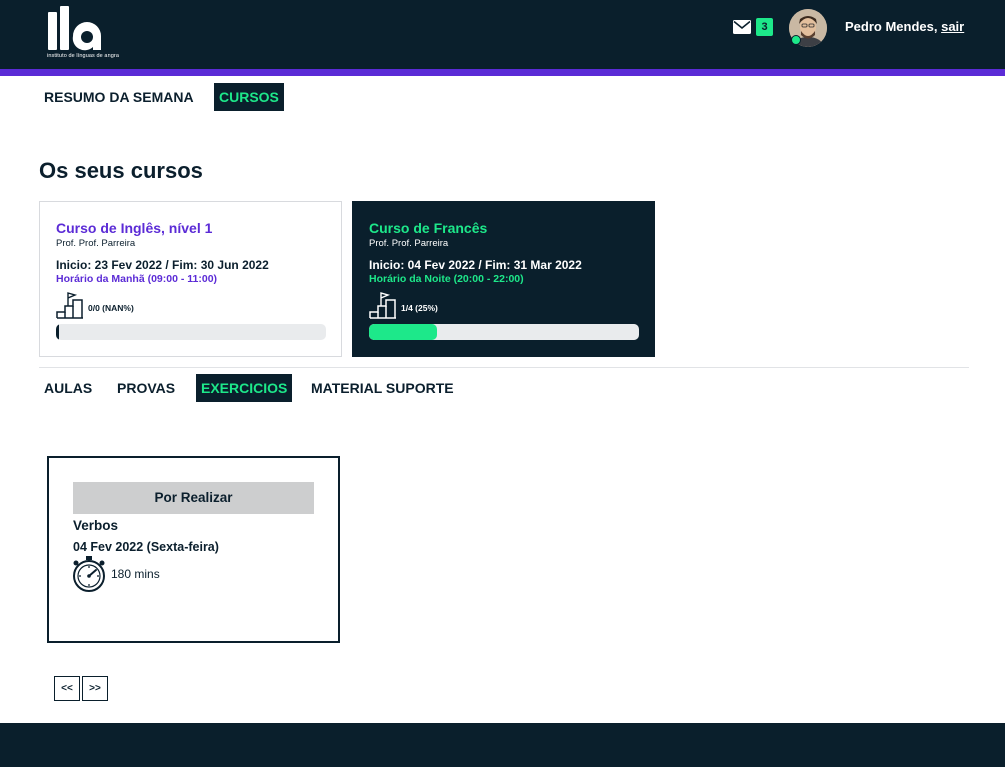  Describe the element at coordinates (121, 170) in the screenshot. I see `page-title: Os seus cursos` at that location.